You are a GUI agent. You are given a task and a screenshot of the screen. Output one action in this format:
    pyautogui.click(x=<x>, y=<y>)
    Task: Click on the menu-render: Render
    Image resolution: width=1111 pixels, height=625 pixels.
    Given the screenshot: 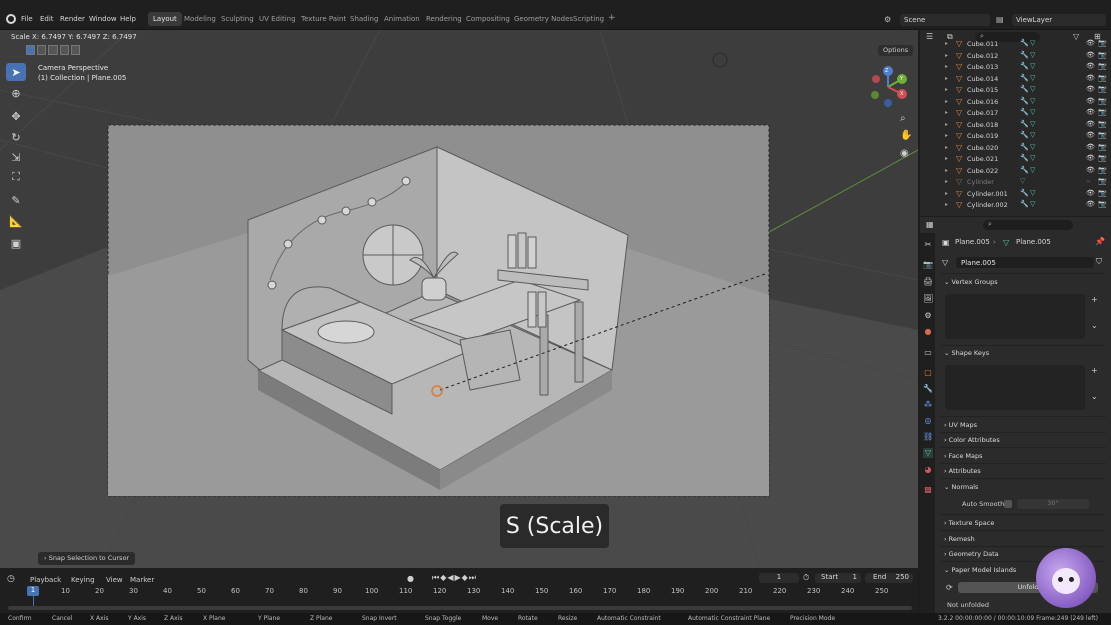 What is the action you would take?
    pyautogui.click(x=72, y=19)
    